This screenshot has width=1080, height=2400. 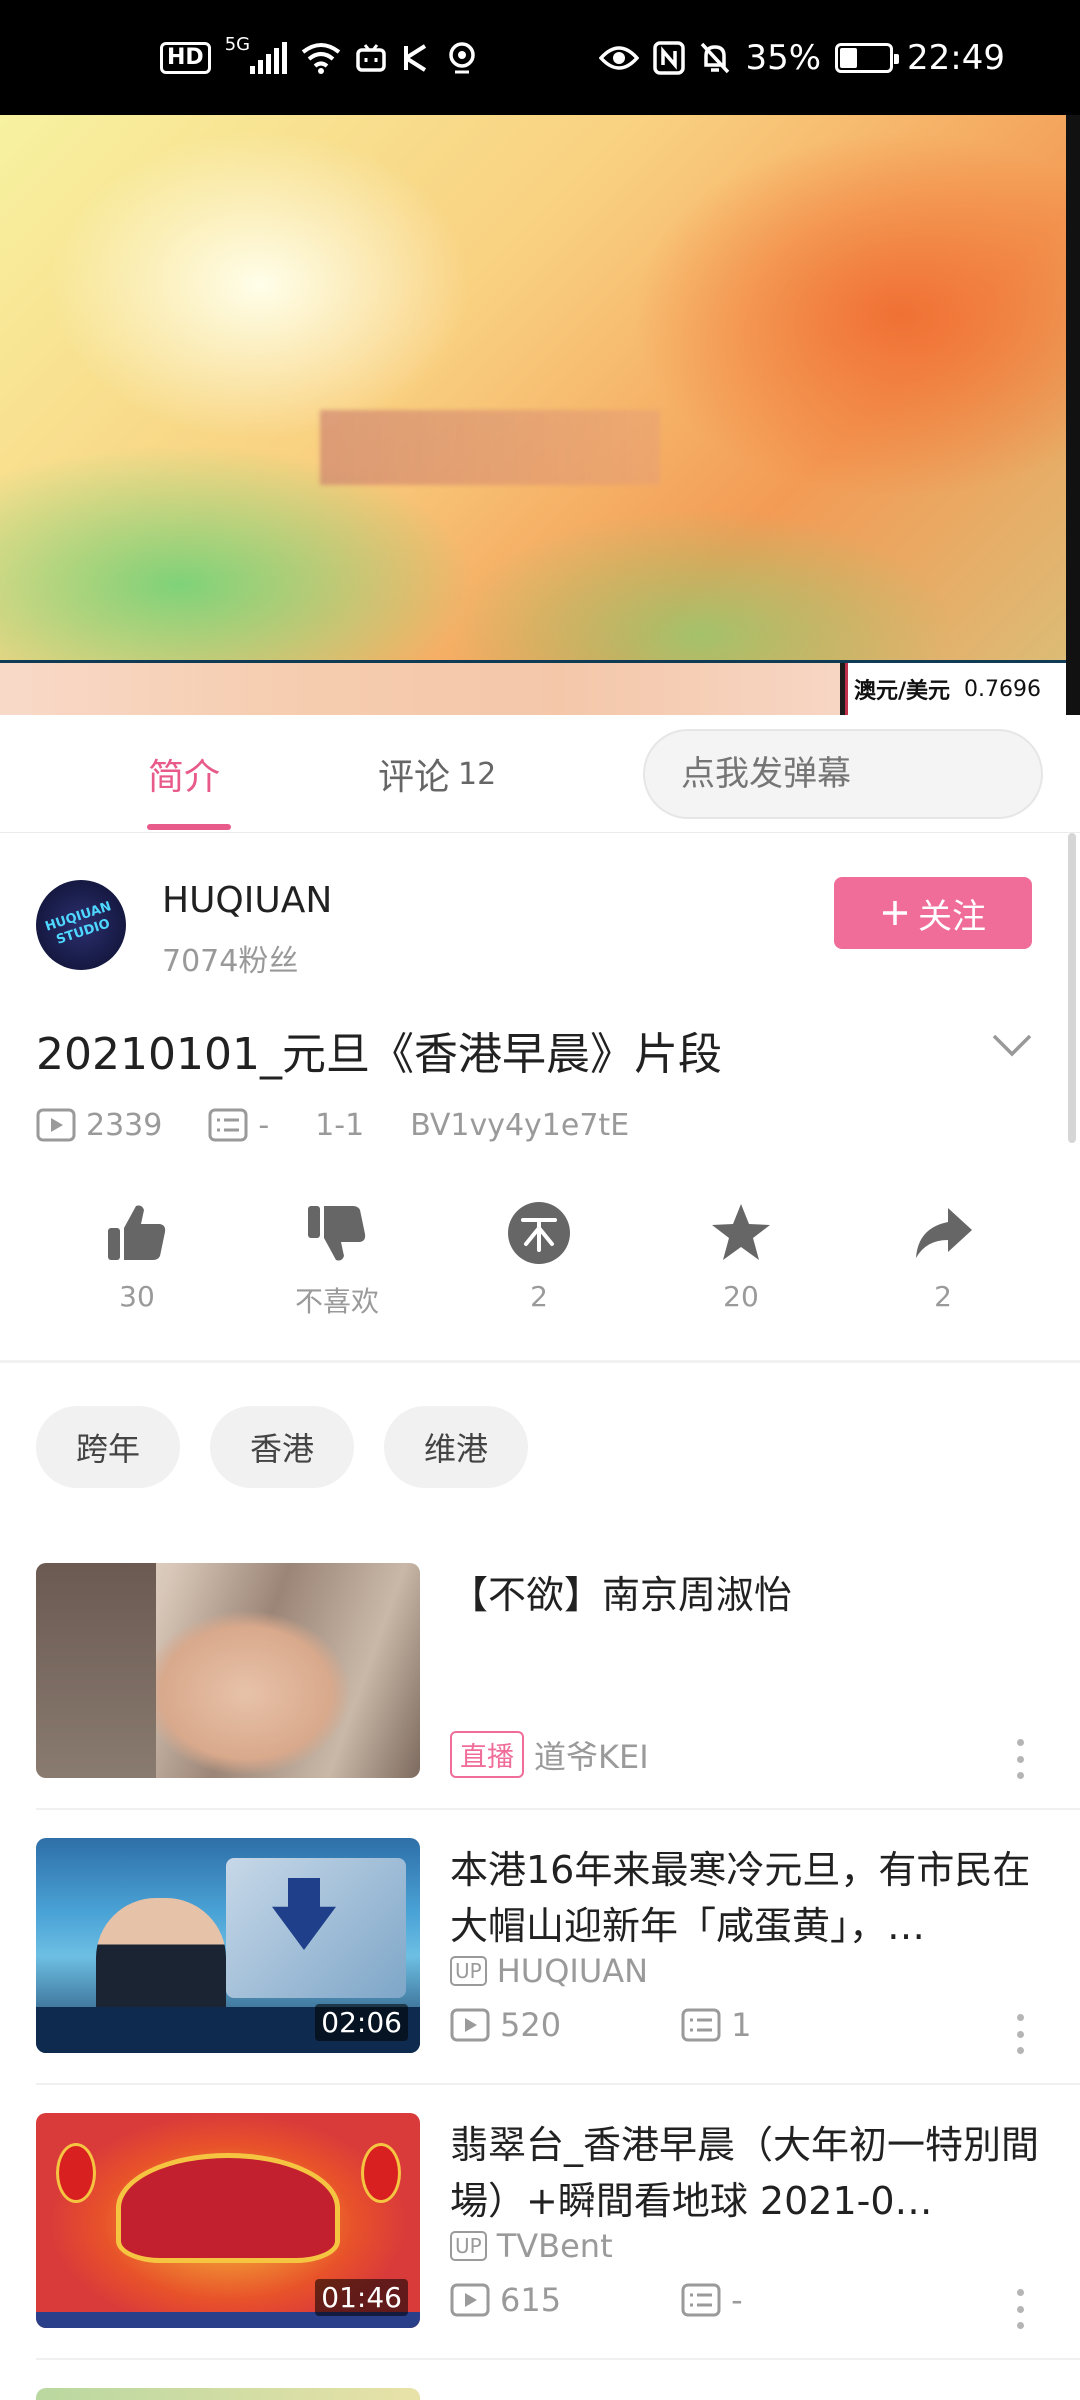 I want to click on recommendation-thumbnail-partial, so click(x=228, y=2394).